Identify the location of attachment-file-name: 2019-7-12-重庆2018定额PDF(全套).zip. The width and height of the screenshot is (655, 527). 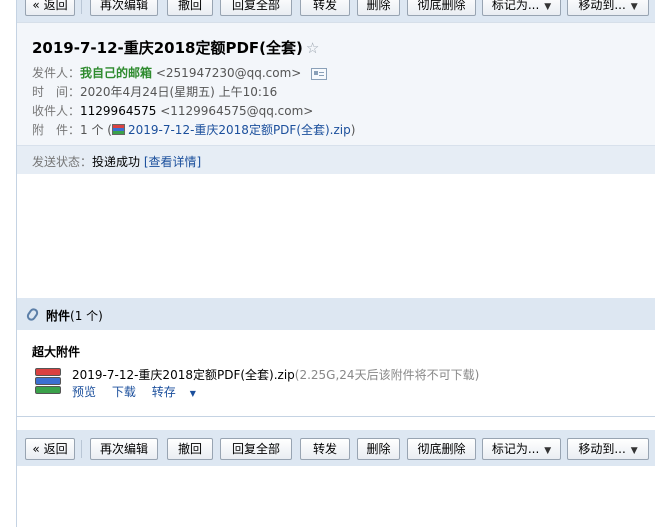
(183, 375).